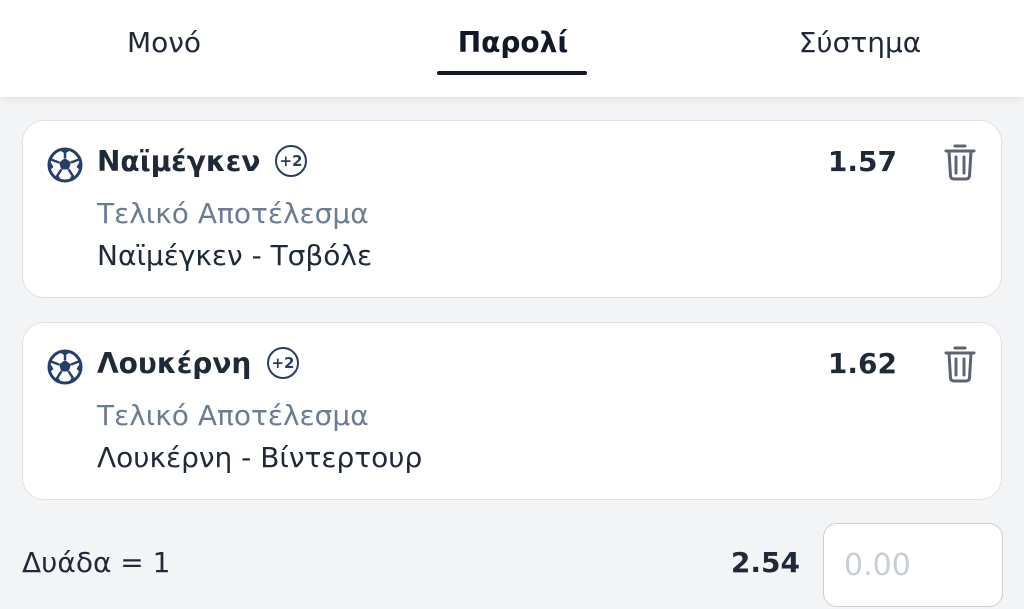  What do you see at coordinates (235, 255) in the screenshot?
I see `selection-match: Ναϊμέγκεν - Τσβόλε` at bounding box center [235, 255].